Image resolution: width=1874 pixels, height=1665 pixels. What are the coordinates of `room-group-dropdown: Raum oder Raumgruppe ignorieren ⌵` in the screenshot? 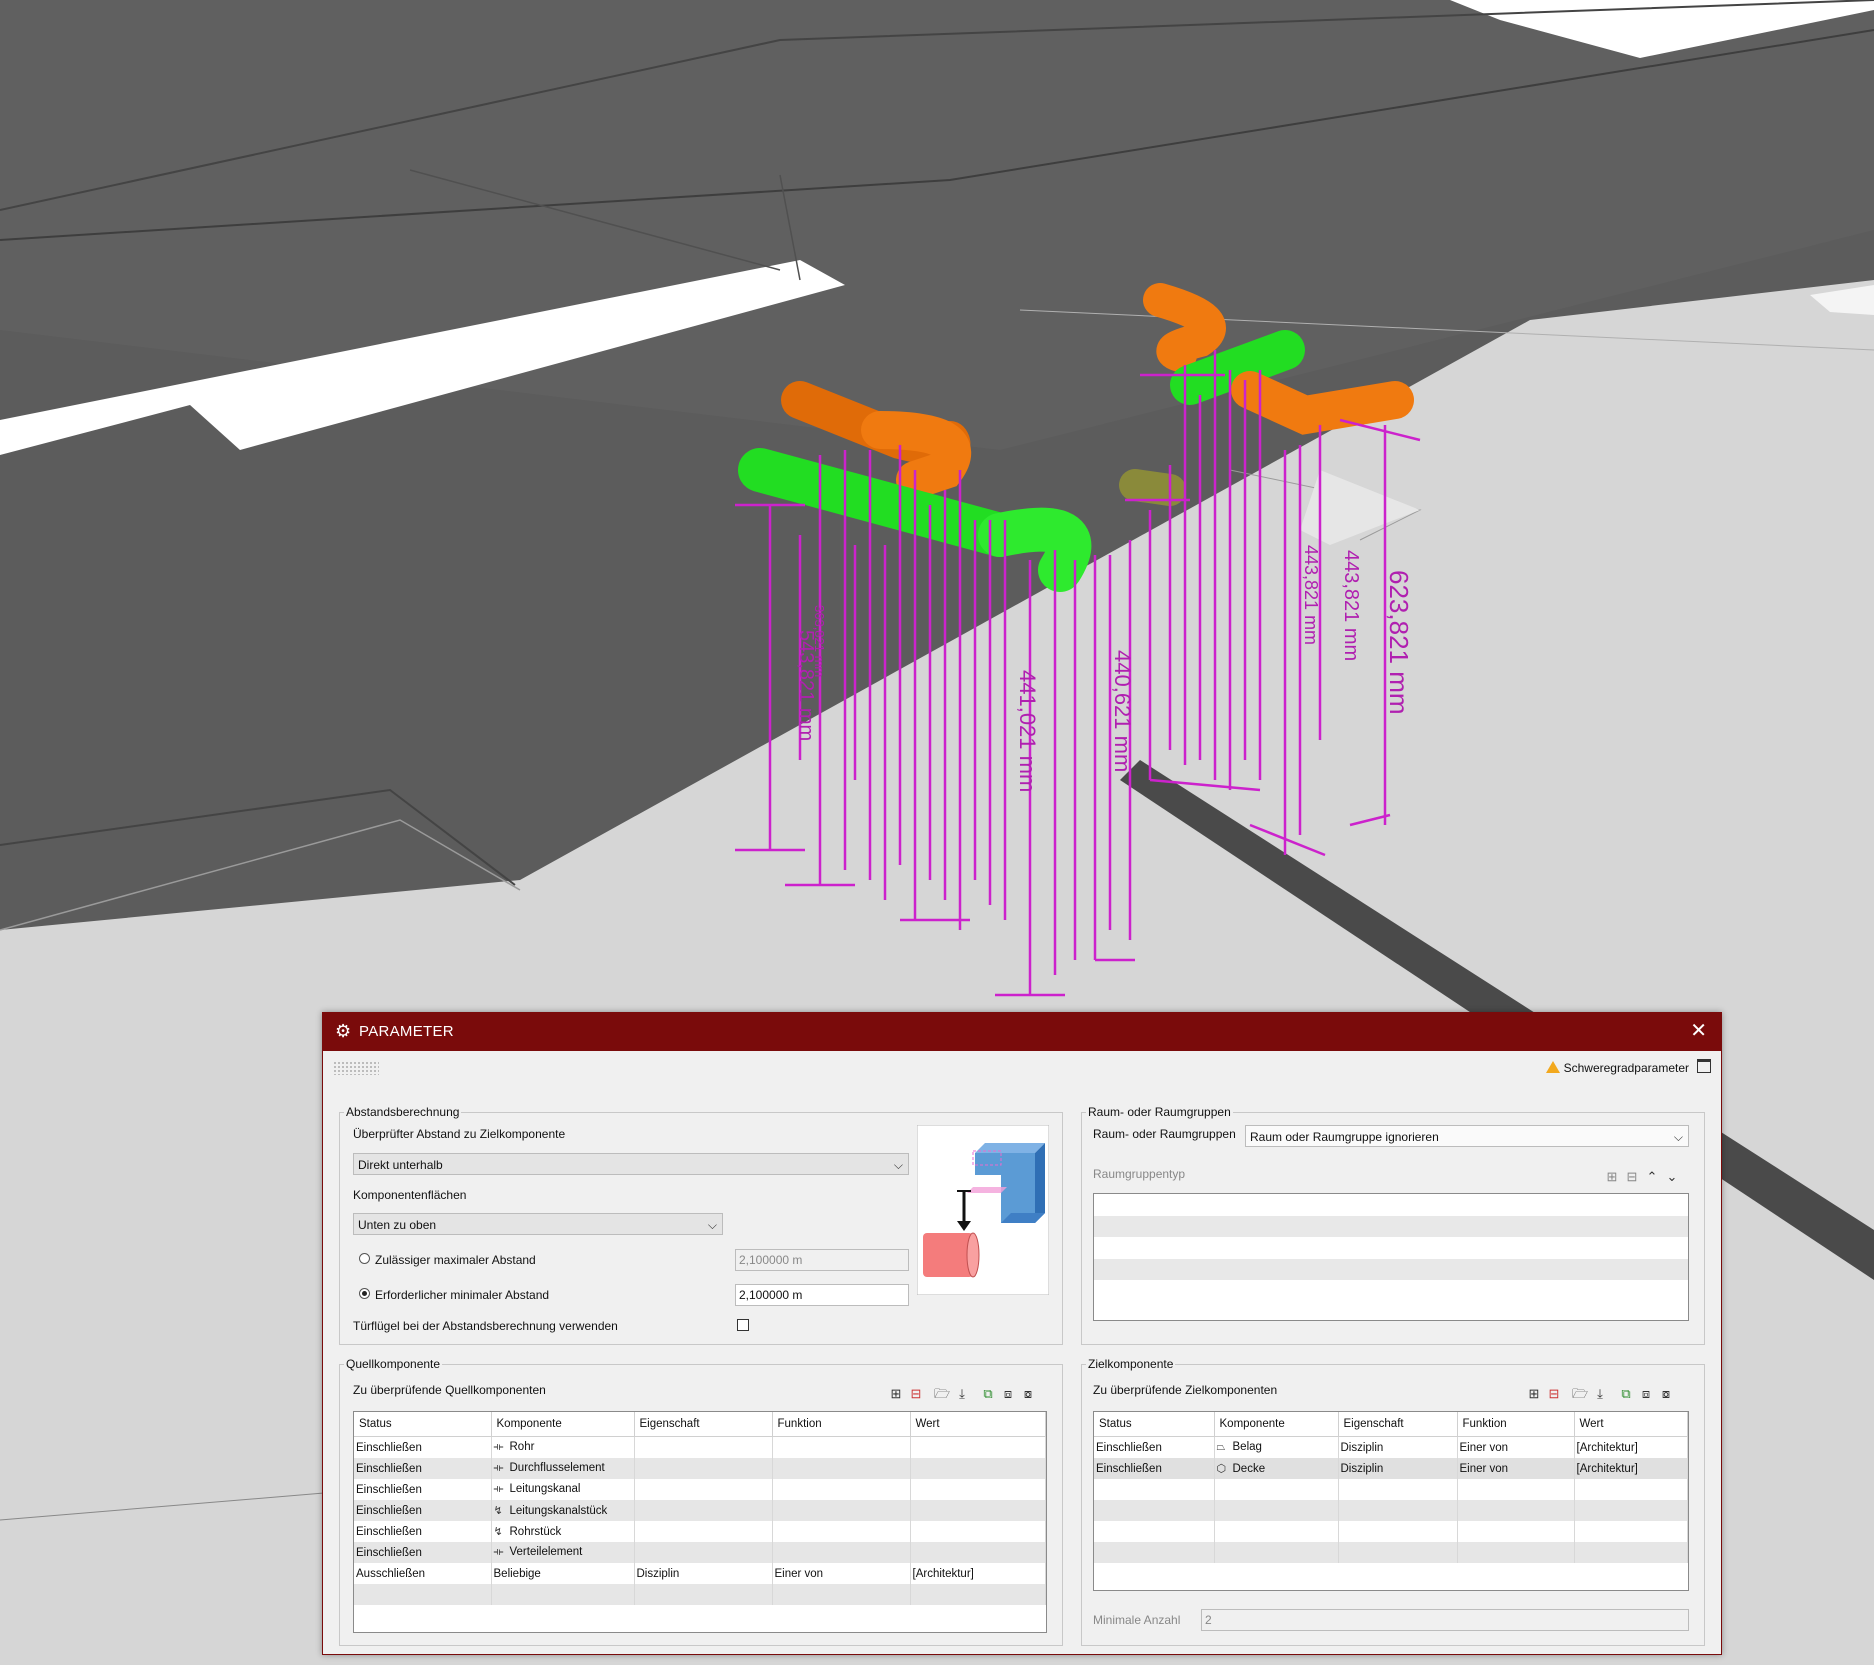 It's located at (1467, 1136).